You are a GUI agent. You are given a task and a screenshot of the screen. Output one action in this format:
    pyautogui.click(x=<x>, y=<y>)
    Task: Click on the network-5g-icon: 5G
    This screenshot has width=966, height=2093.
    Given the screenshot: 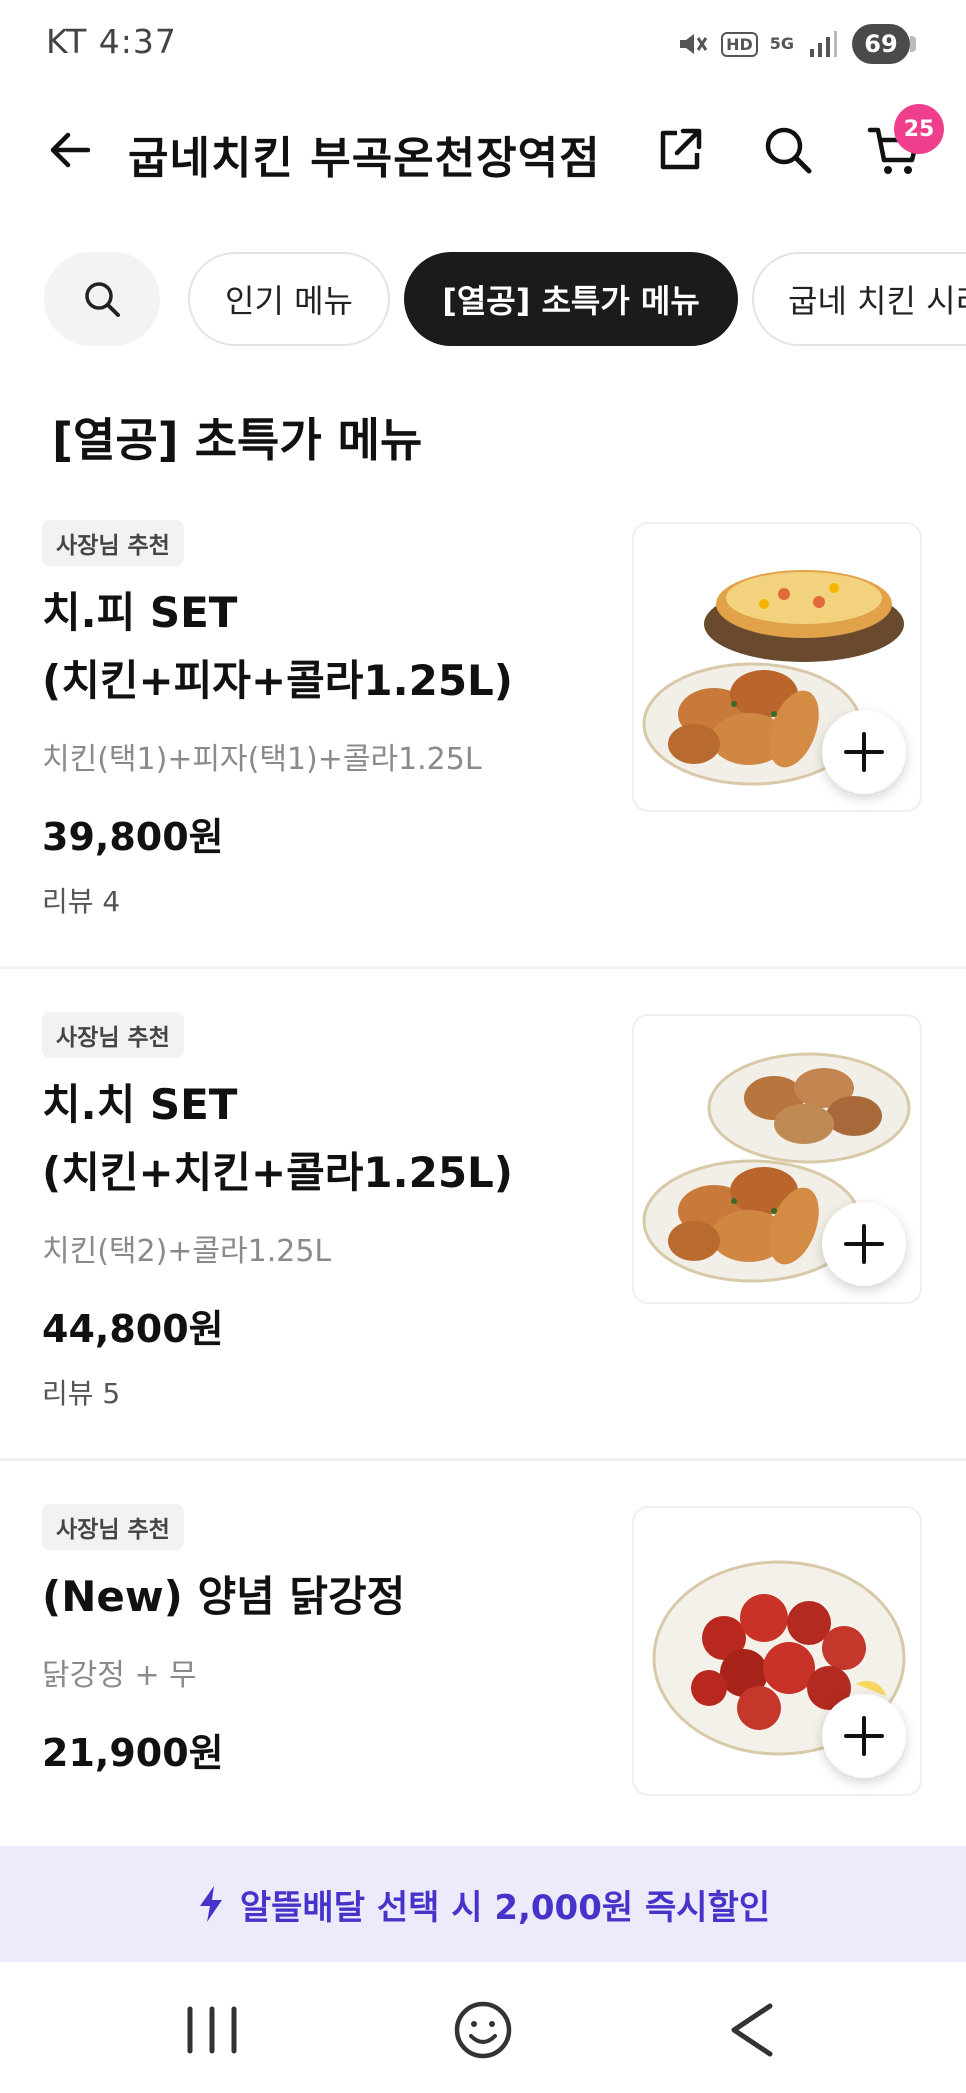 What is the action you would take?
    pyautogui.click(x=781, y=43)
    